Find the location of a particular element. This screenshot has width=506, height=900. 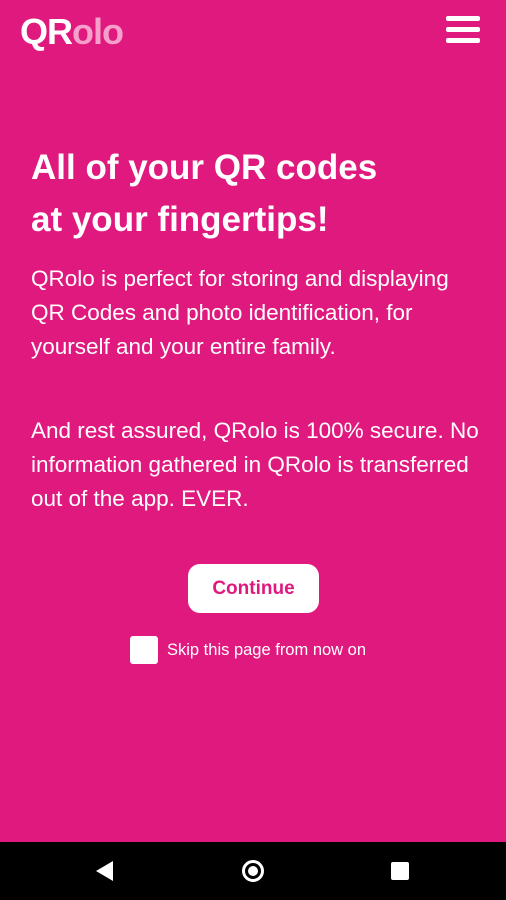

back-triangle-icon is located at coordinates (104, 871).